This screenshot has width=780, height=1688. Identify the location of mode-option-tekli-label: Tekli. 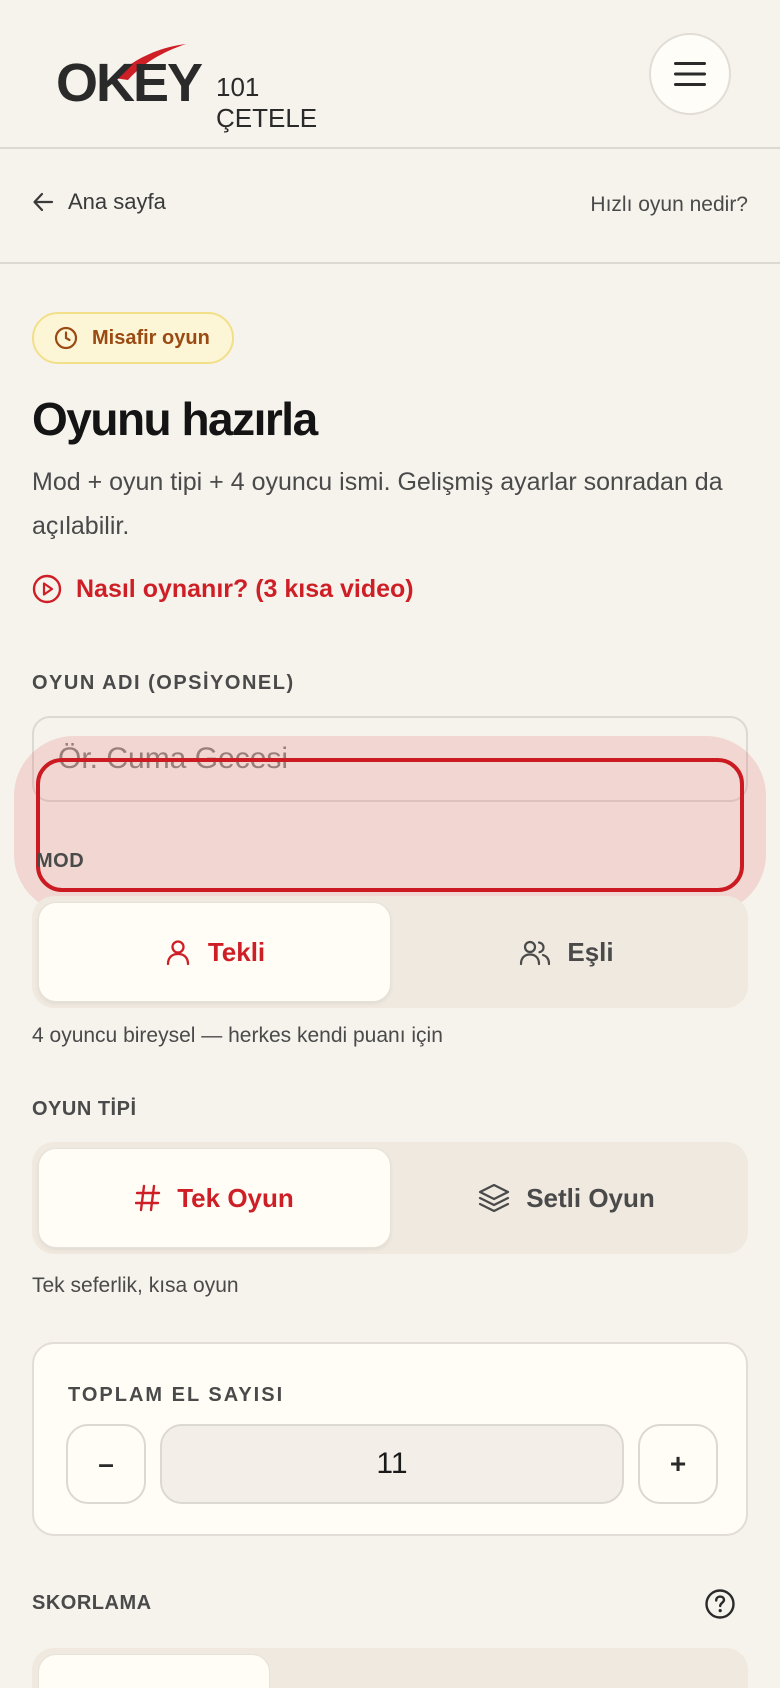
(236, 951).